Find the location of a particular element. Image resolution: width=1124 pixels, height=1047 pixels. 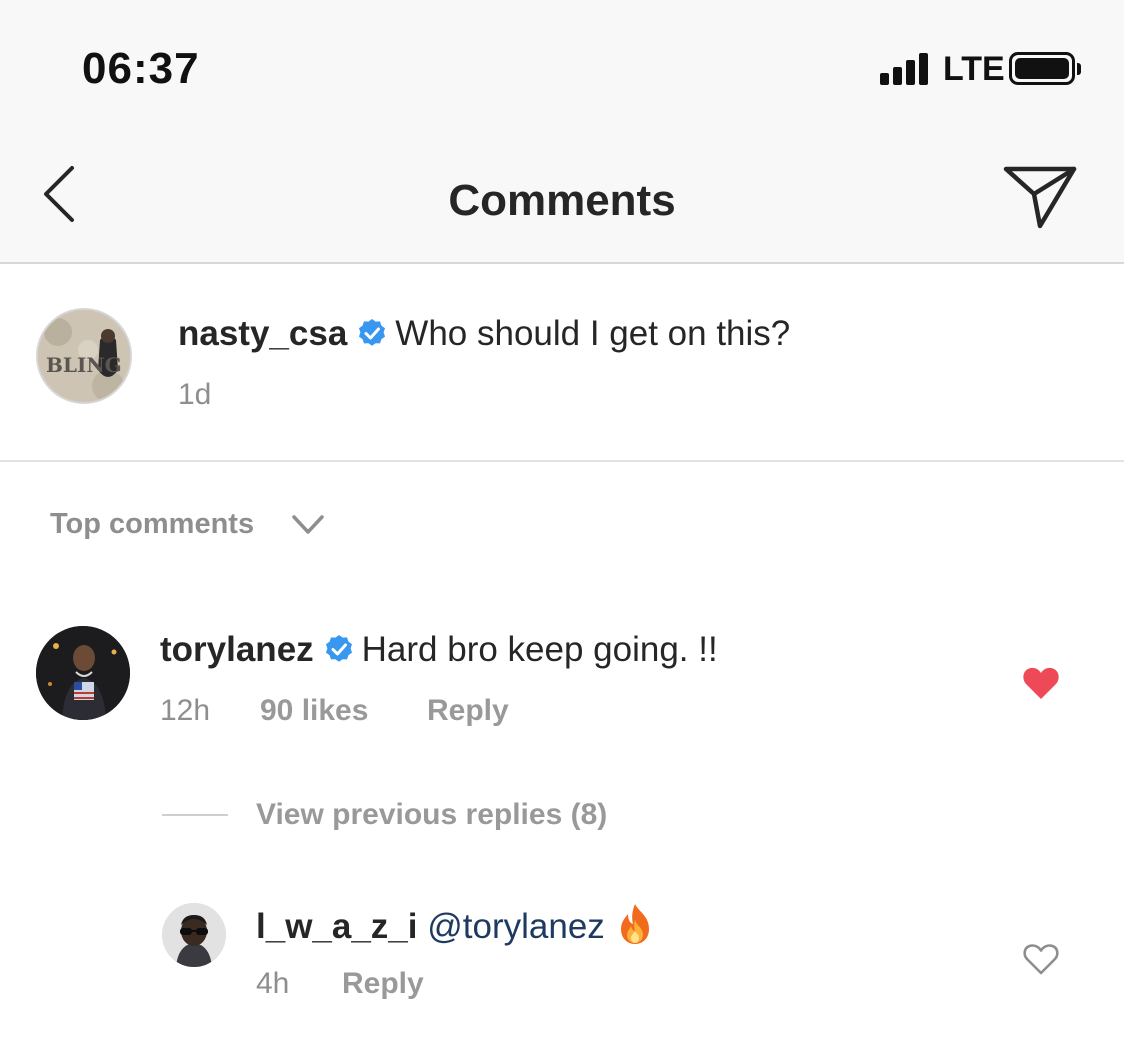

sort-label: Top comments is located at coordinates (152, 524).